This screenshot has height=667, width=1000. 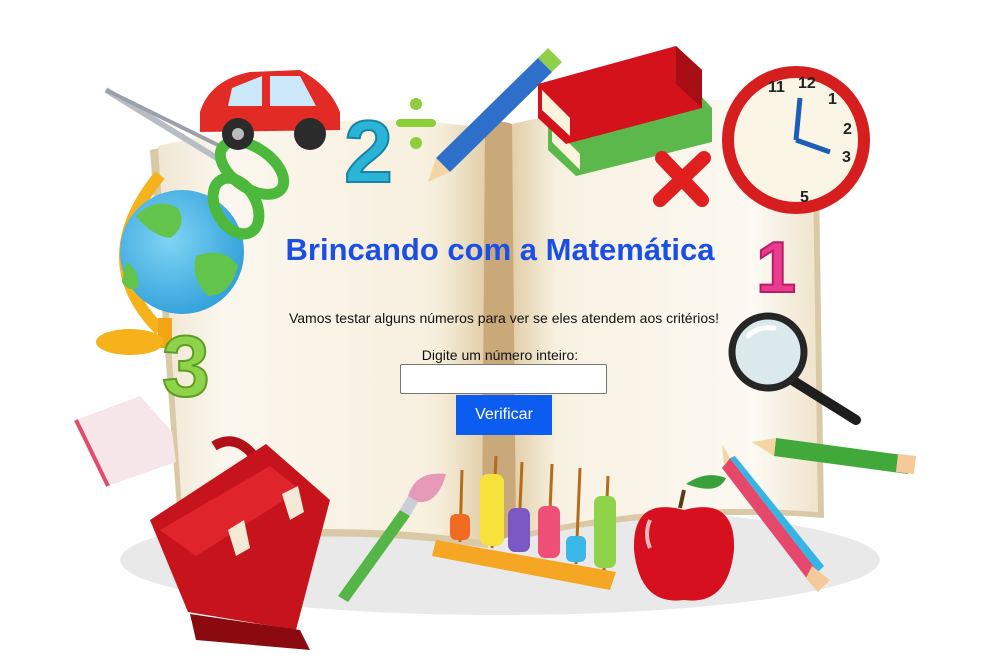 What do you see at coordinates (500, 355) in the screenshot?
I see `number-input-label: Digite um número inteiro:` at bounding box center [500, 355].